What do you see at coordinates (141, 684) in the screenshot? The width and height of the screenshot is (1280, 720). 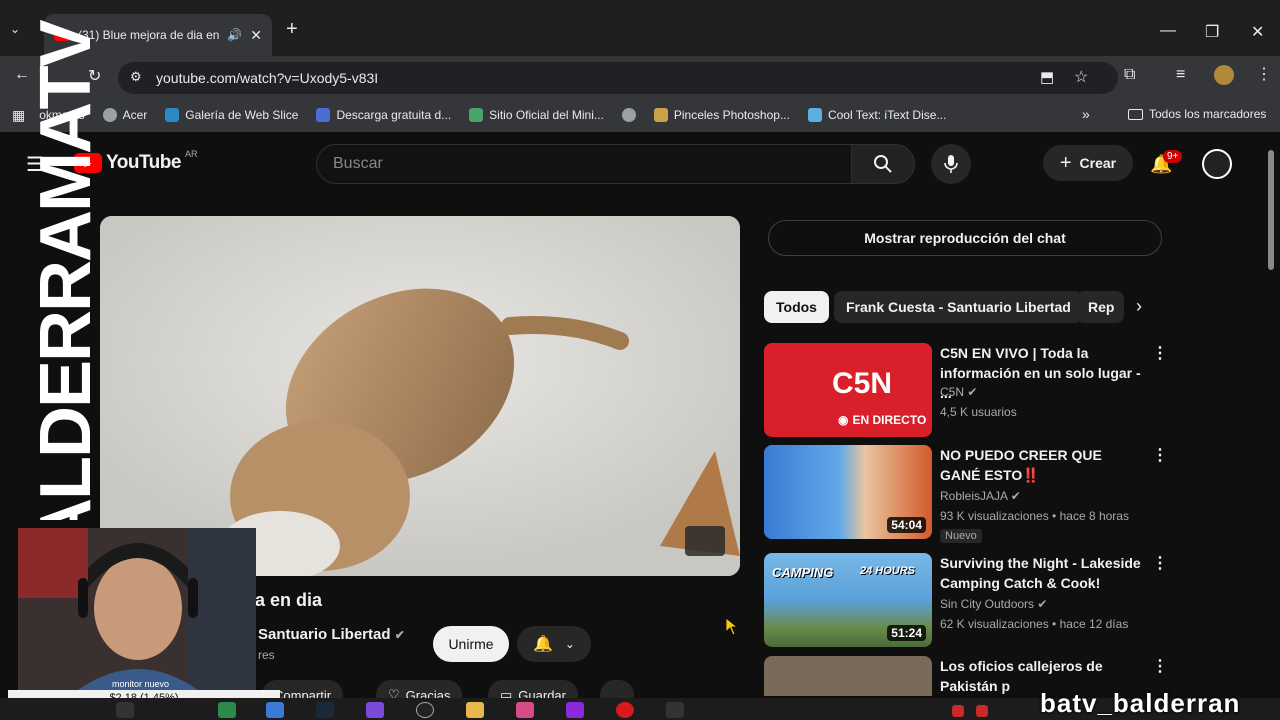 I see `webcam-label: monitor nuevo` at bounding box center [141, 684].